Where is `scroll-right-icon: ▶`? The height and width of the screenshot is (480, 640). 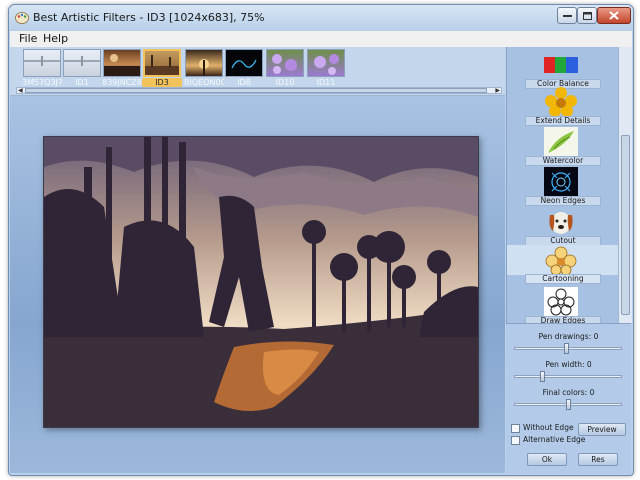 scroll-right-icon: ▶ is located at coordinates (497, 91).